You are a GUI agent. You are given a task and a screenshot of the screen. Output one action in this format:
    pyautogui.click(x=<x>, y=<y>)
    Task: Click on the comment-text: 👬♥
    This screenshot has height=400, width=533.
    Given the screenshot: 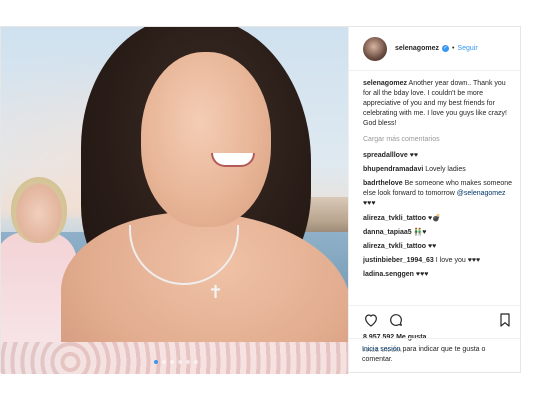 What is the action you would take?
    pyautogui.click(x=420, y=232)
    